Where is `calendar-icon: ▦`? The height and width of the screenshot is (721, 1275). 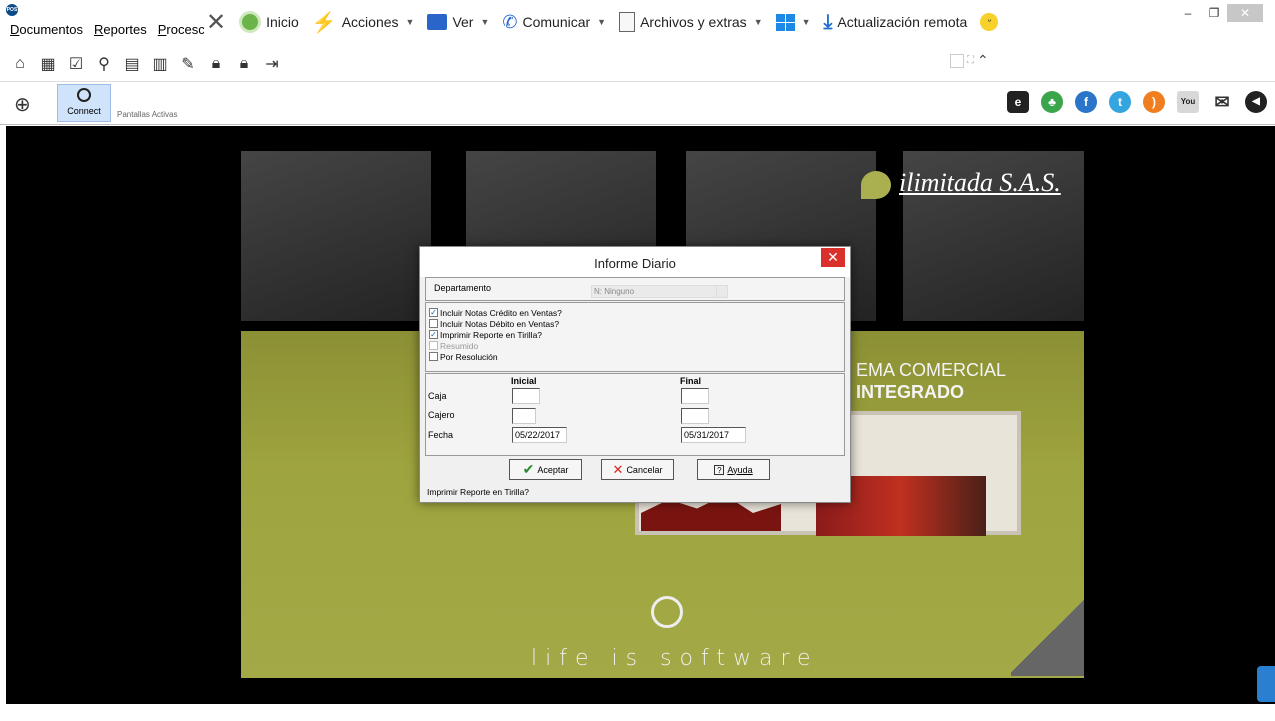
calendar-icon: ▦ is located at coordinates (48, 64).